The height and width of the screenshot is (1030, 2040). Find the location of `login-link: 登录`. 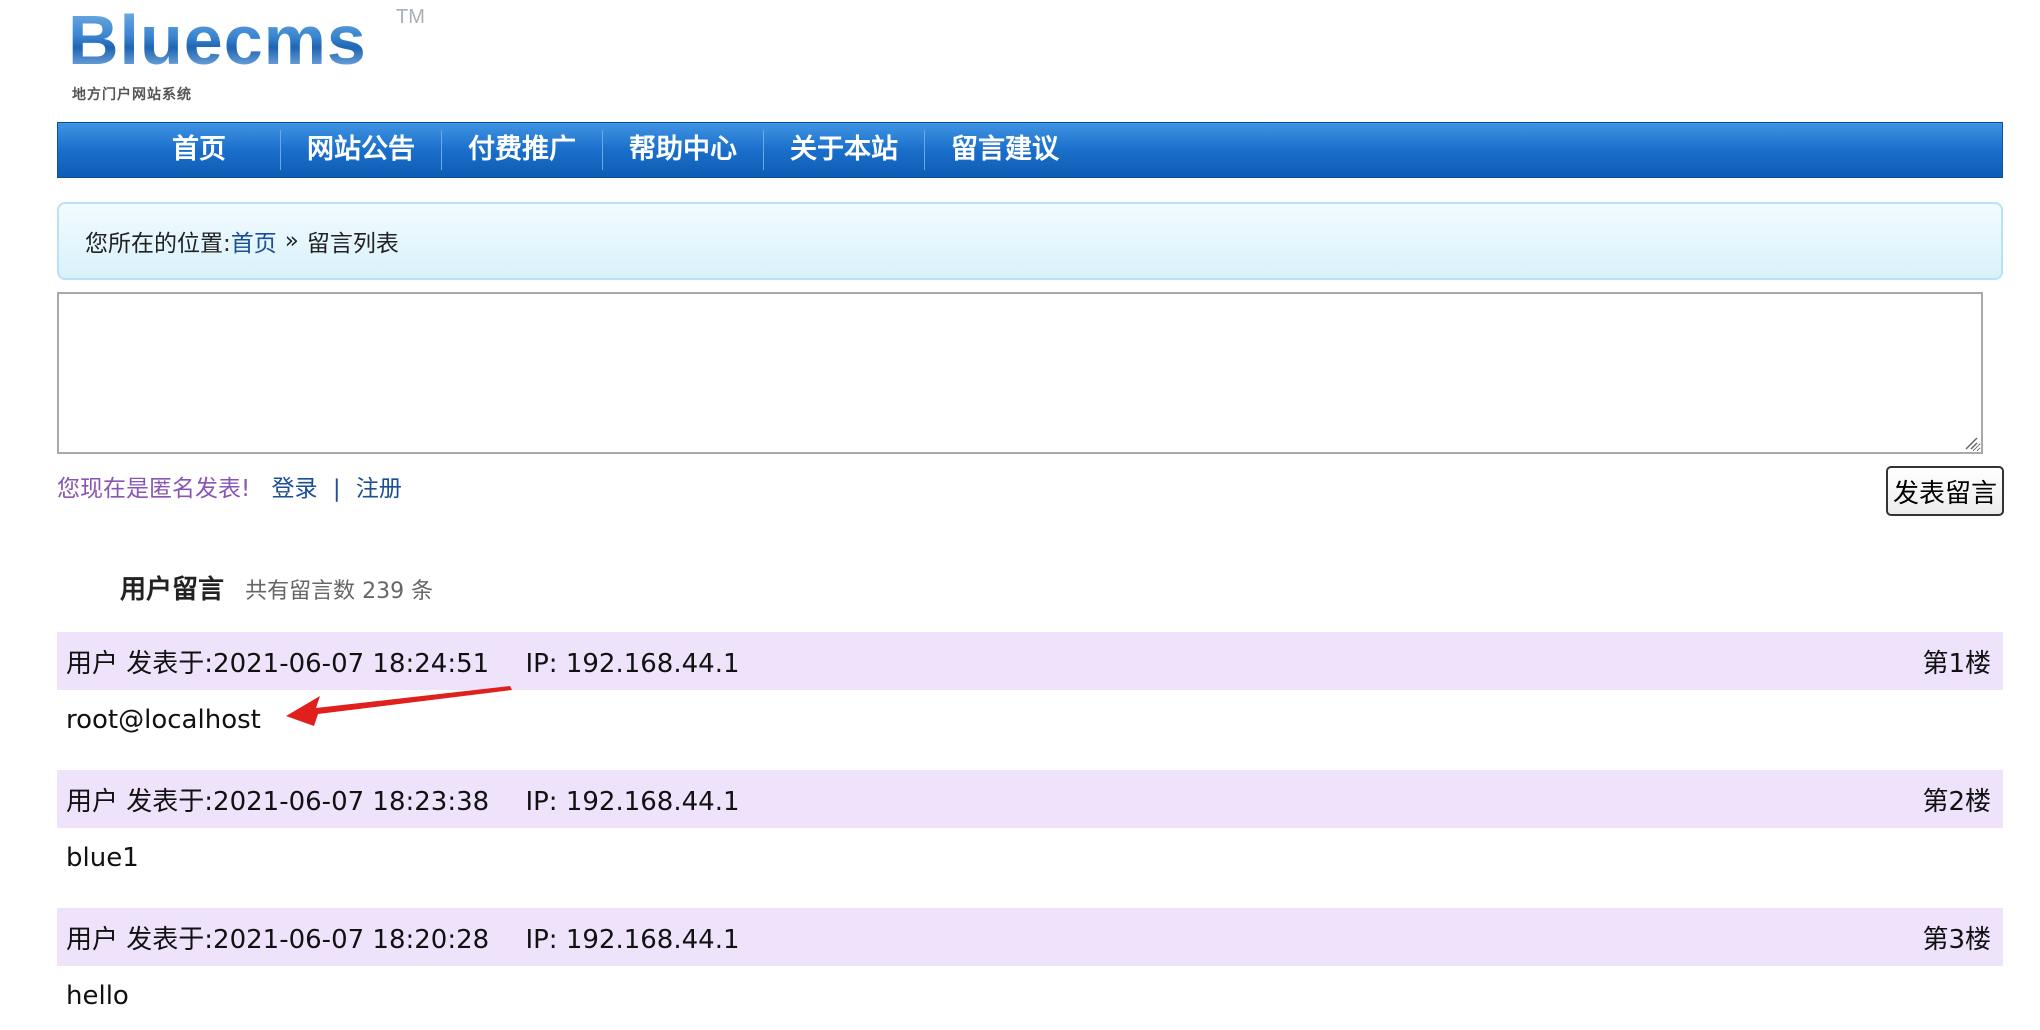

login-link: 登录 is located at coordinates (295, 489).